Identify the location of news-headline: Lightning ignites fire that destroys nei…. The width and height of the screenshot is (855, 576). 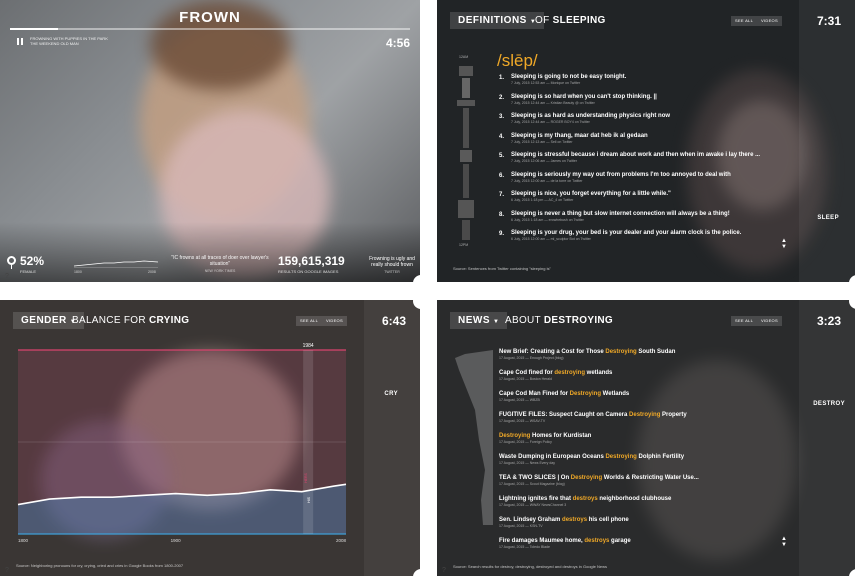
(644, 499).